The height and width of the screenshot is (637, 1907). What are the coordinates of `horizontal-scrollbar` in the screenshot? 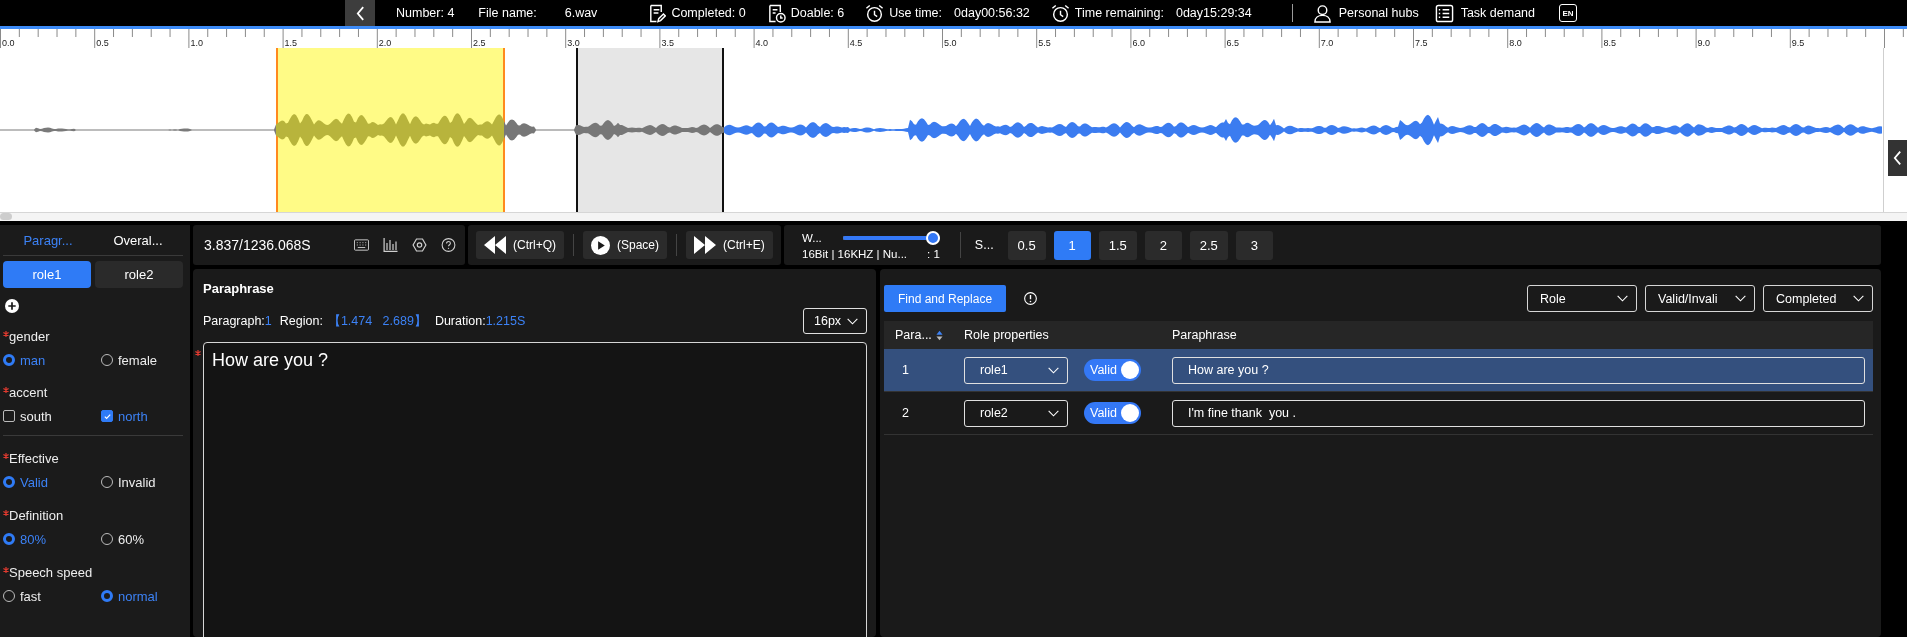 It's located at (953, 216).